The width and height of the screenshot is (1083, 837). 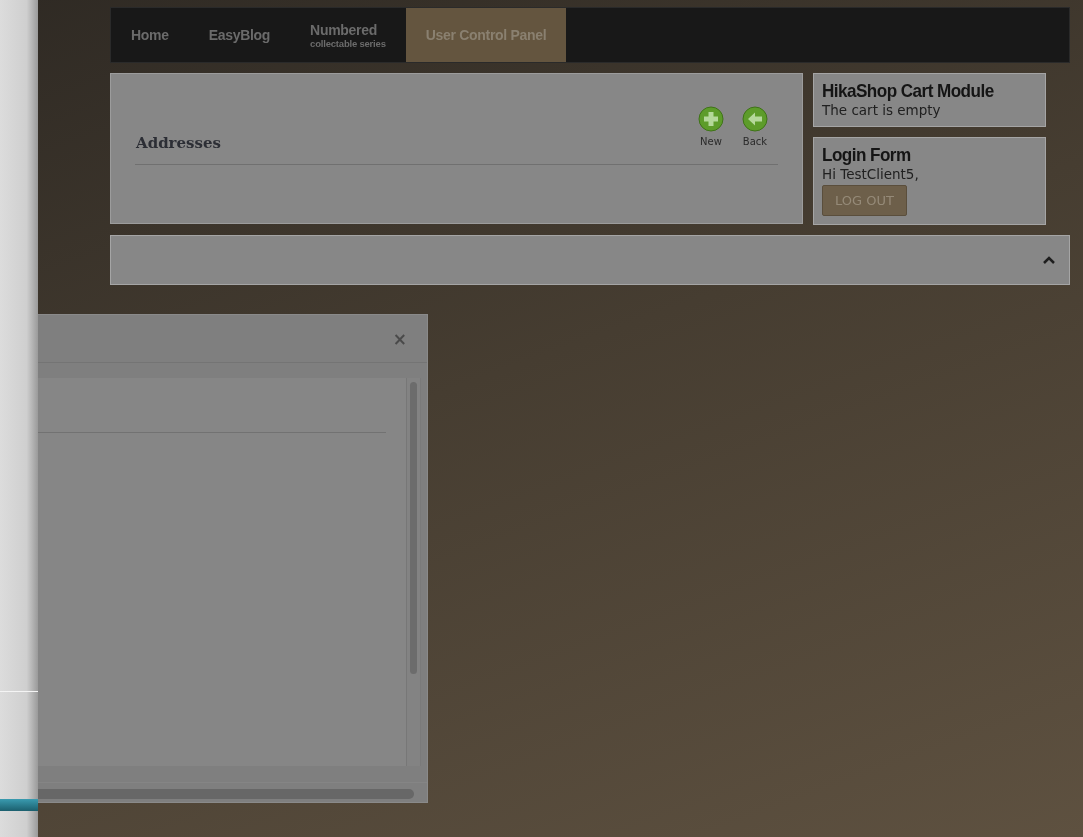 I want to click on nav-tab: Home, so click(x=150, y=35).